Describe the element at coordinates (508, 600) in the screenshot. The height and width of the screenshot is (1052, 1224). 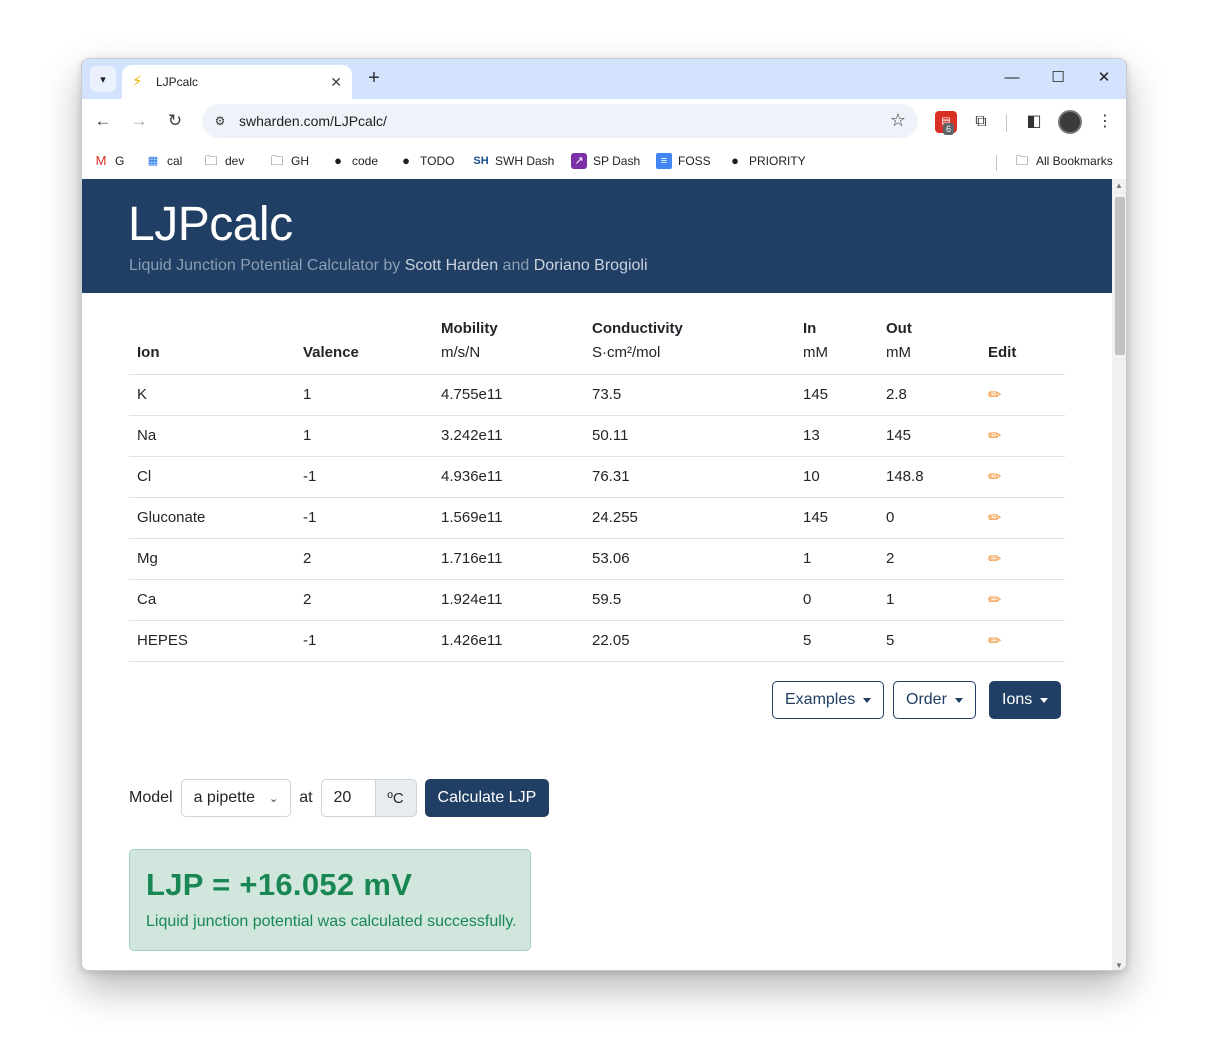
I see `cell-mobility: 1.924e11` at that location.